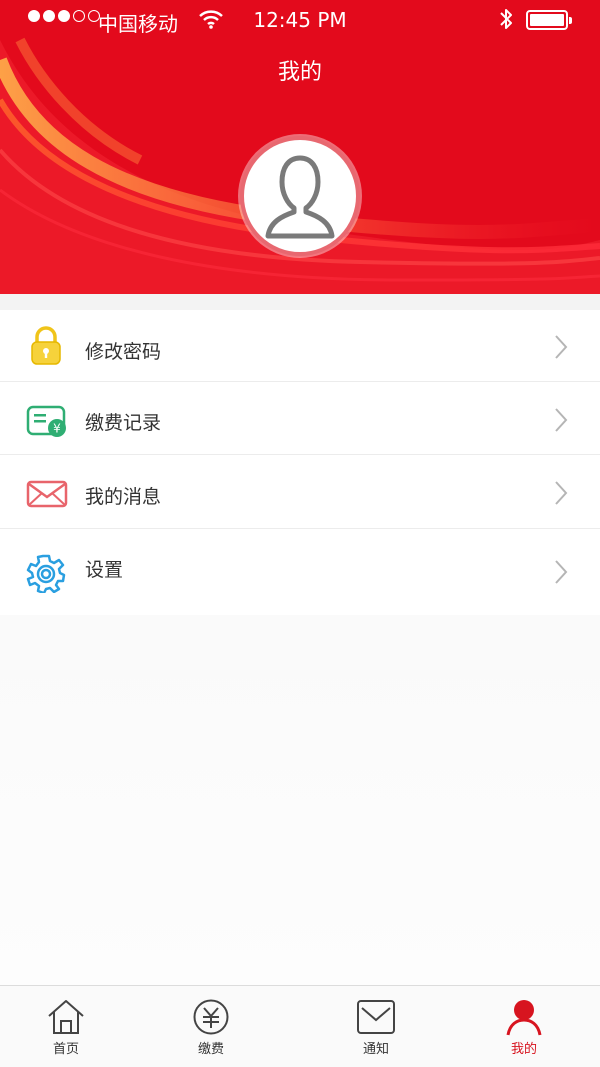 This screenshot has width=600, height=1067. What do you see at coordinates (300, 346) in the screenshot?
I see `menu-item-change-password: 修改密码` at bounding box center [300, 346].